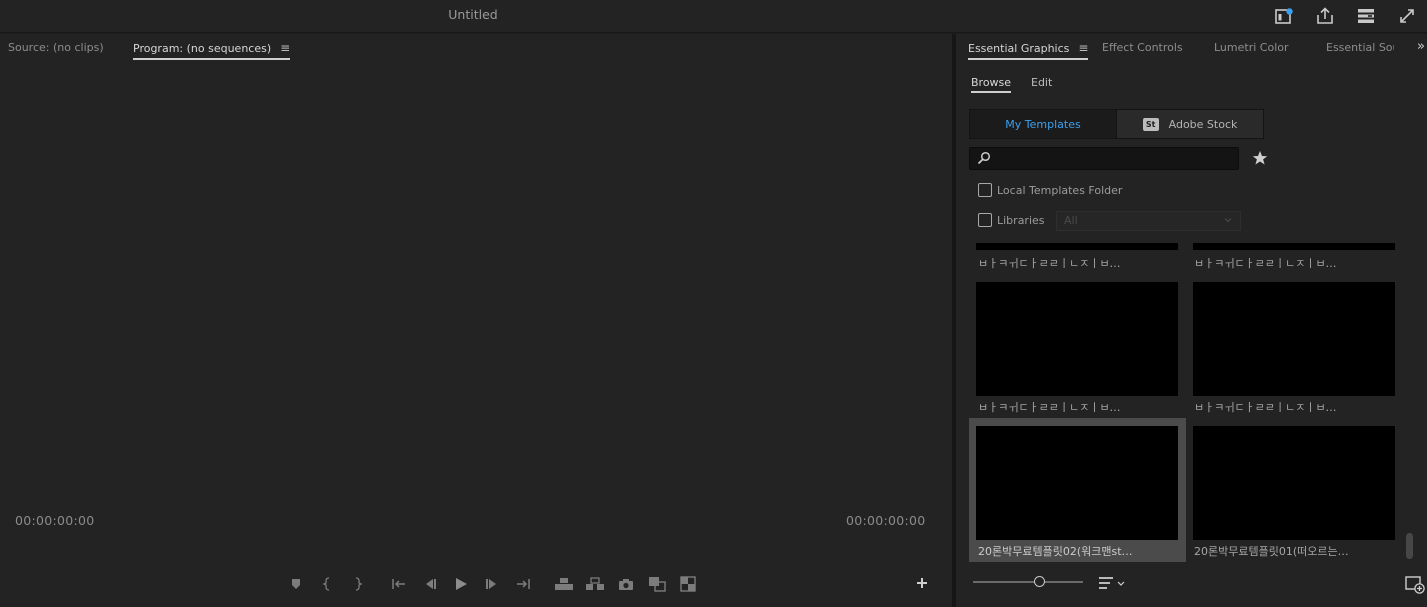  What do you see at coordinates (1407, 16) in the screenshot?
I see `fullscreen-icon` at bounding box center [1407, 16].